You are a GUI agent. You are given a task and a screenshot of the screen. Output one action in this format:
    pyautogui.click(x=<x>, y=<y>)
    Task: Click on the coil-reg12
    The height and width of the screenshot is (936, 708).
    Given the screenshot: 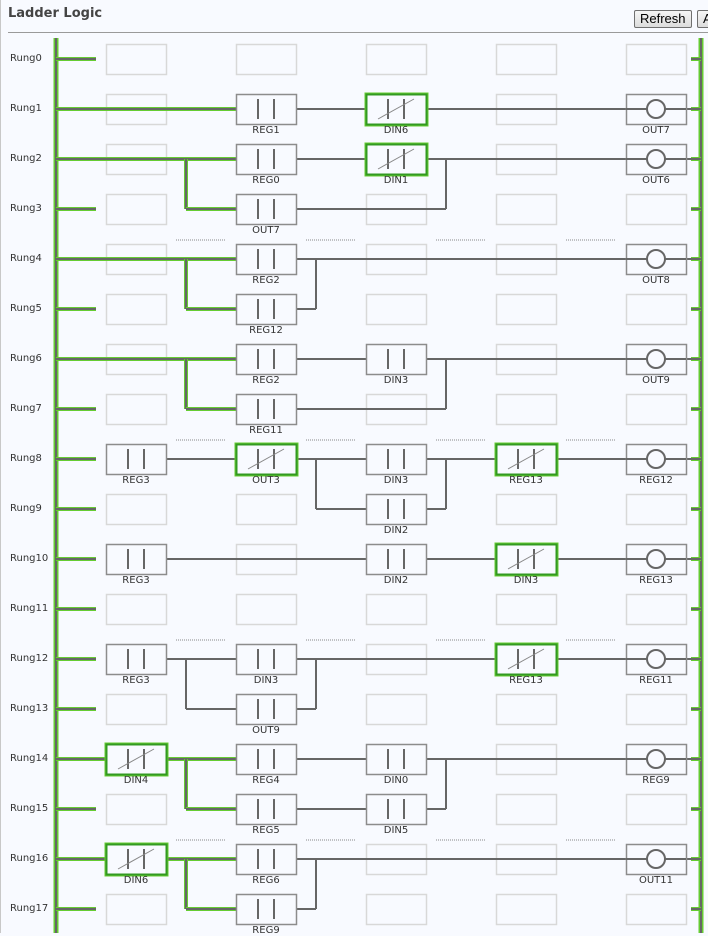 What is the action you would take?
    pyautogui.click(x=656, y=459)
    